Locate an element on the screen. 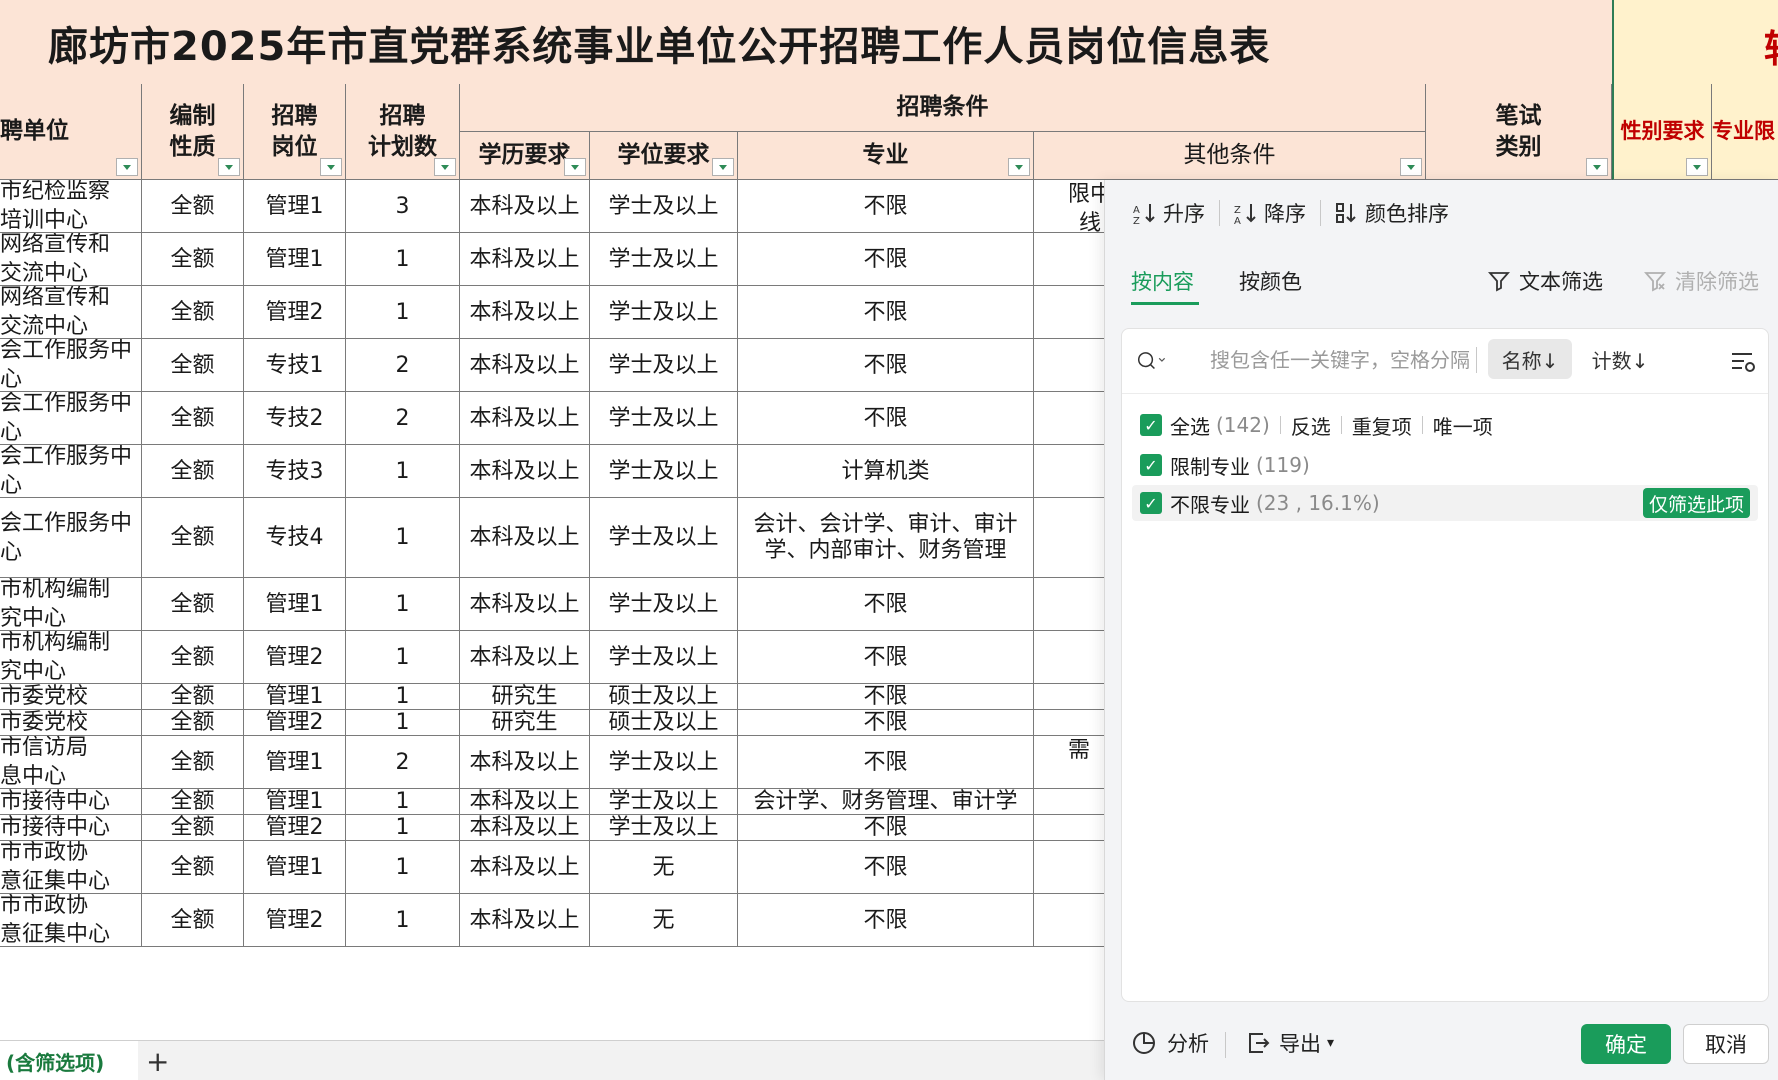 This screenshot has width=1778, height=1080. sort-asc-button: AZ 升序 is located at coordinates (1162, 213).